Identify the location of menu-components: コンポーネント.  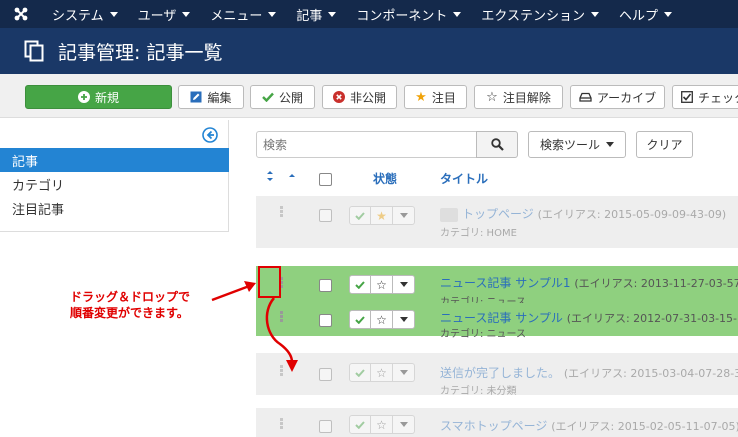
(408, 14).